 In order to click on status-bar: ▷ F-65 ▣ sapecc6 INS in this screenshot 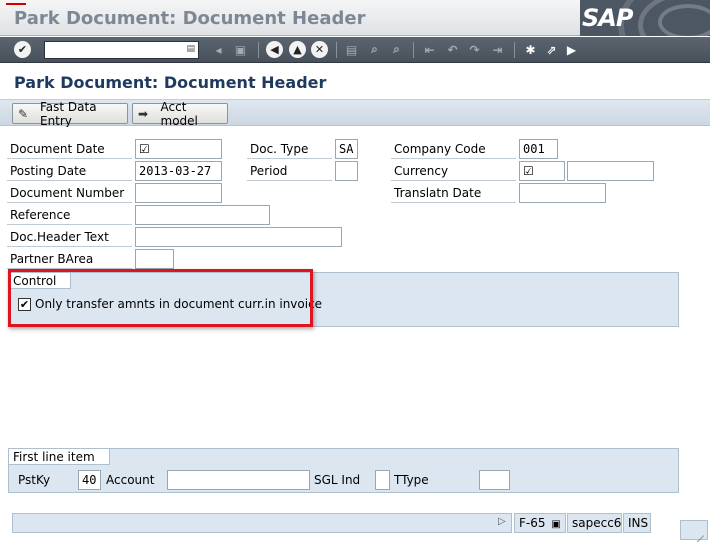, I will do `click(355, 525)`.